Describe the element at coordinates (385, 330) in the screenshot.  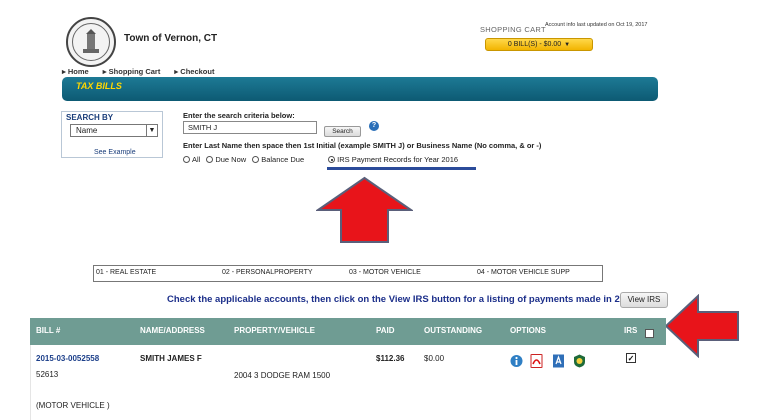
I see `col-paid: PAID` at that location.